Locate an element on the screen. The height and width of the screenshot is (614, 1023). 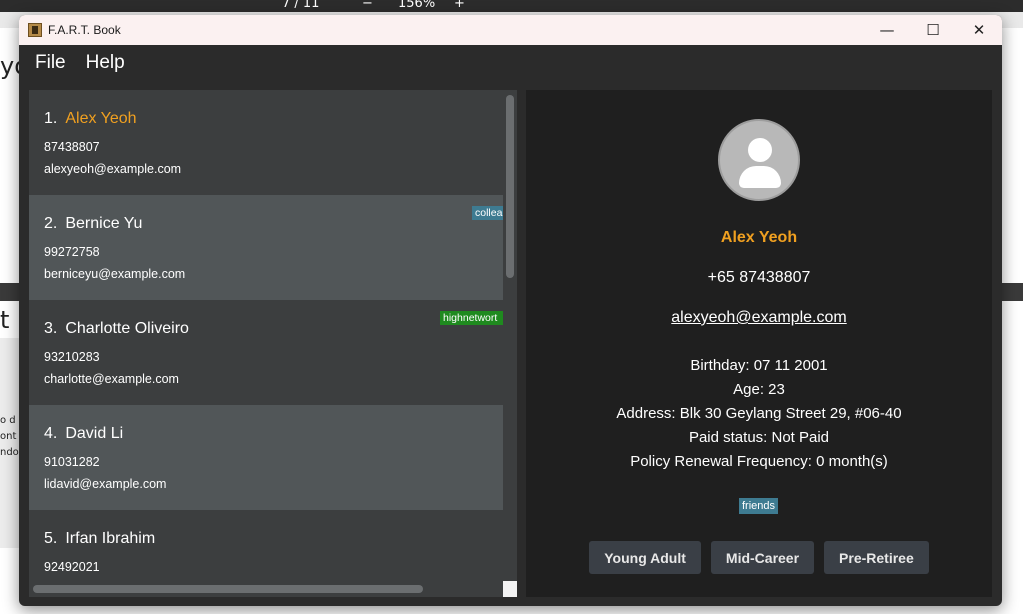
person-name: Bernice Yu is located at coordinates (104, 223).